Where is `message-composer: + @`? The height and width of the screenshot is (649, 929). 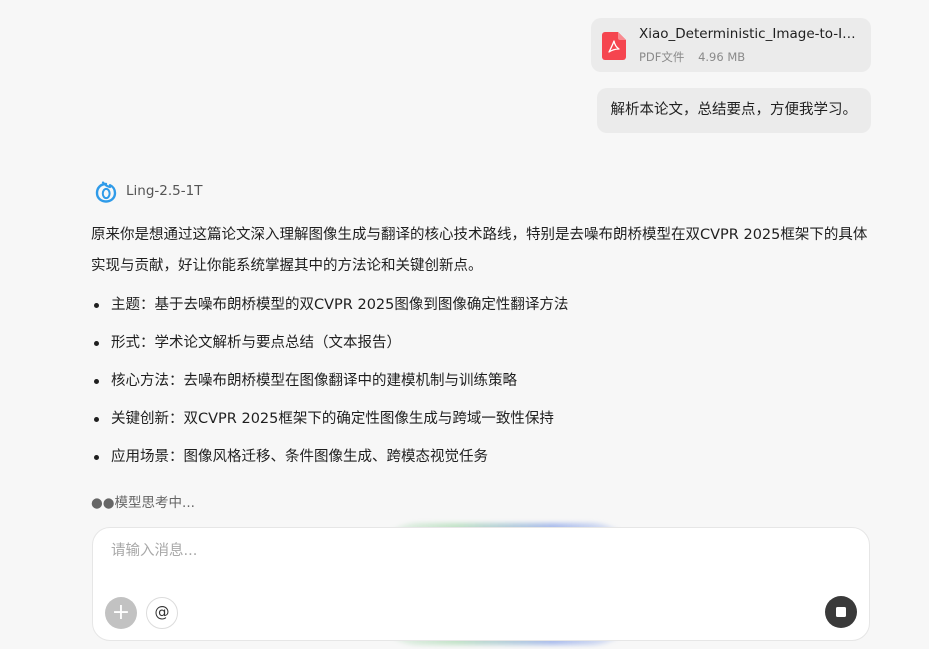
message-composer: + @ is located at coordinates (481, 584).